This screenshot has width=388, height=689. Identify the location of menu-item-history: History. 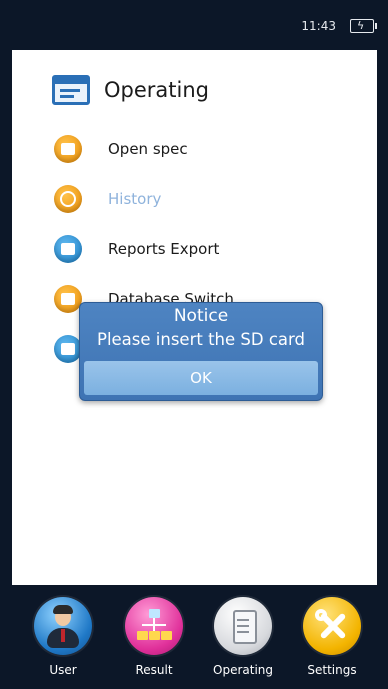
(204, 199).